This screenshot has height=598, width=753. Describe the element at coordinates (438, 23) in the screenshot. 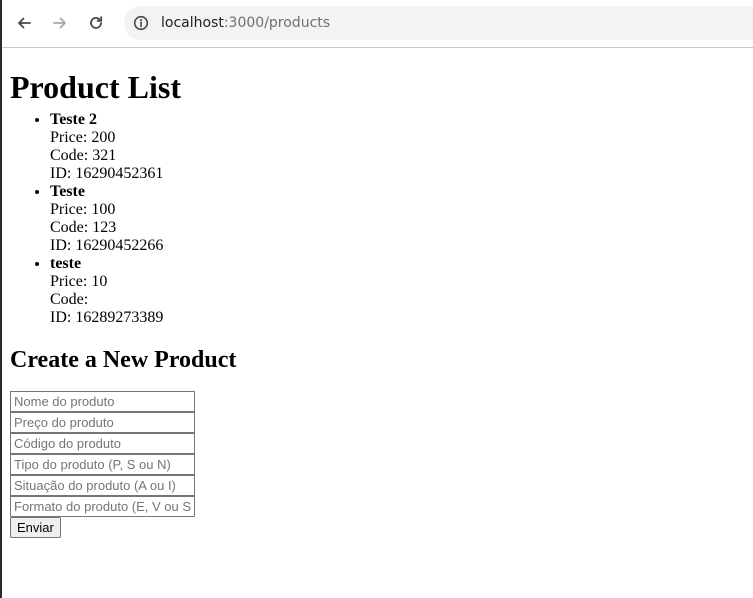

I see `address-bar: localhost:3000/products` at that location.